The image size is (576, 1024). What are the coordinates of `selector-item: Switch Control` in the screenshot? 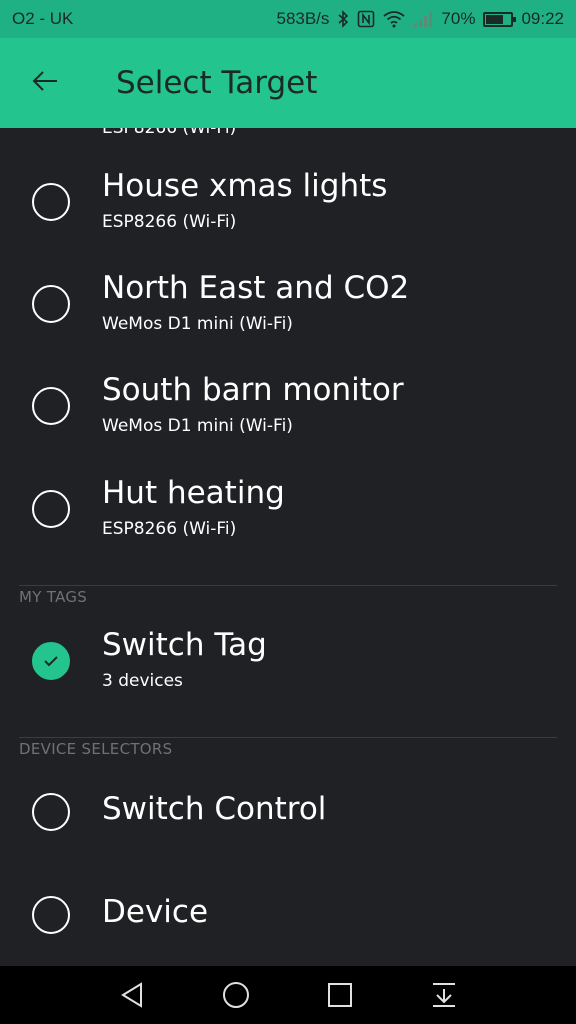 It's located at (288, 812).